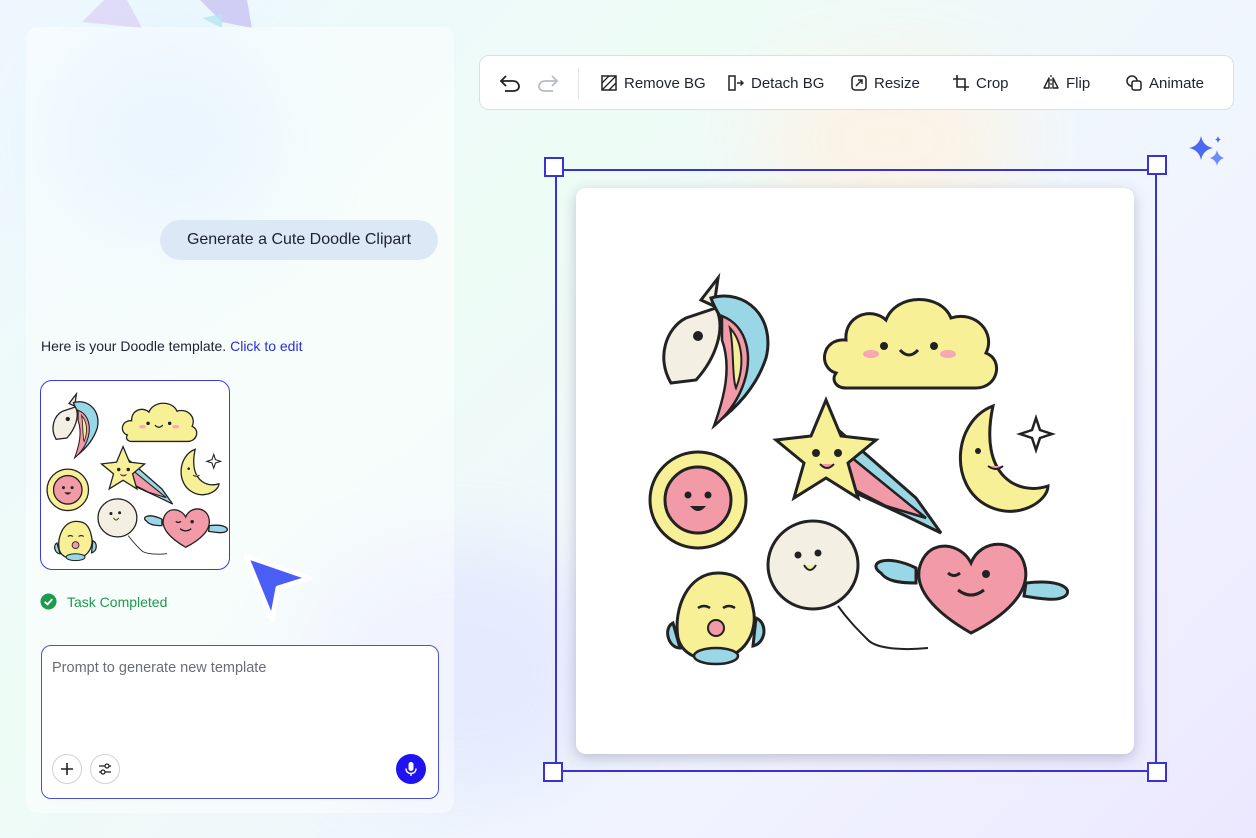 This screenshot has width=1256, height=838. I want to click on remove-bg-button: Remove BG, so click(653, 83).